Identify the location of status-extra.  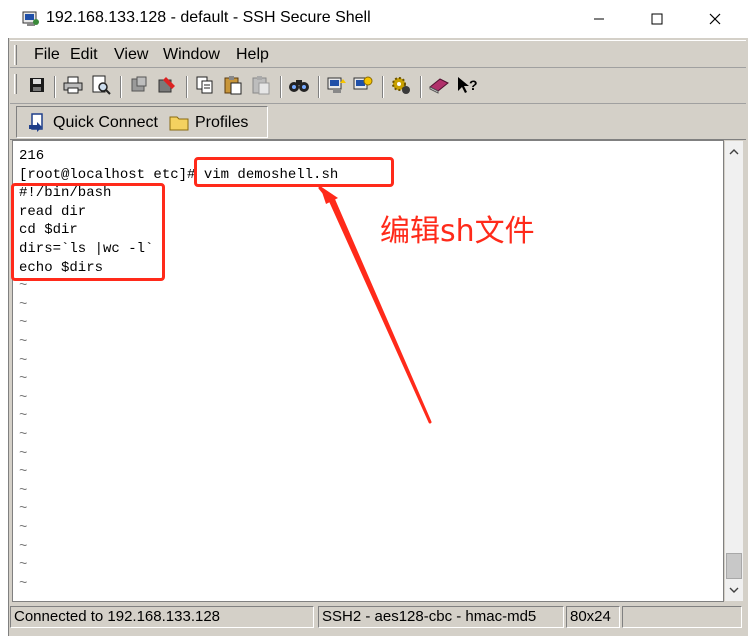
(682, 617).